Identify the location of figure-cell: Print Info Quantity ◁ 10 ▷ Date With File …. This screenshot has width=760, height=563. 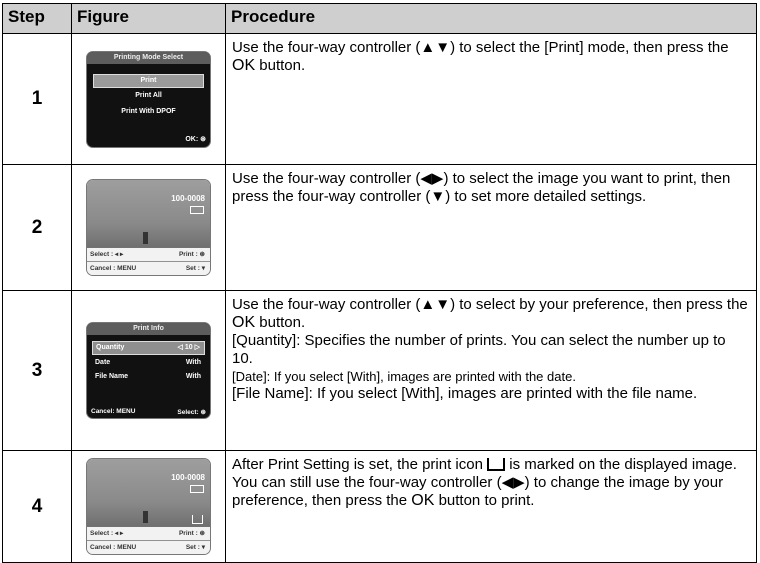
(148, 370).